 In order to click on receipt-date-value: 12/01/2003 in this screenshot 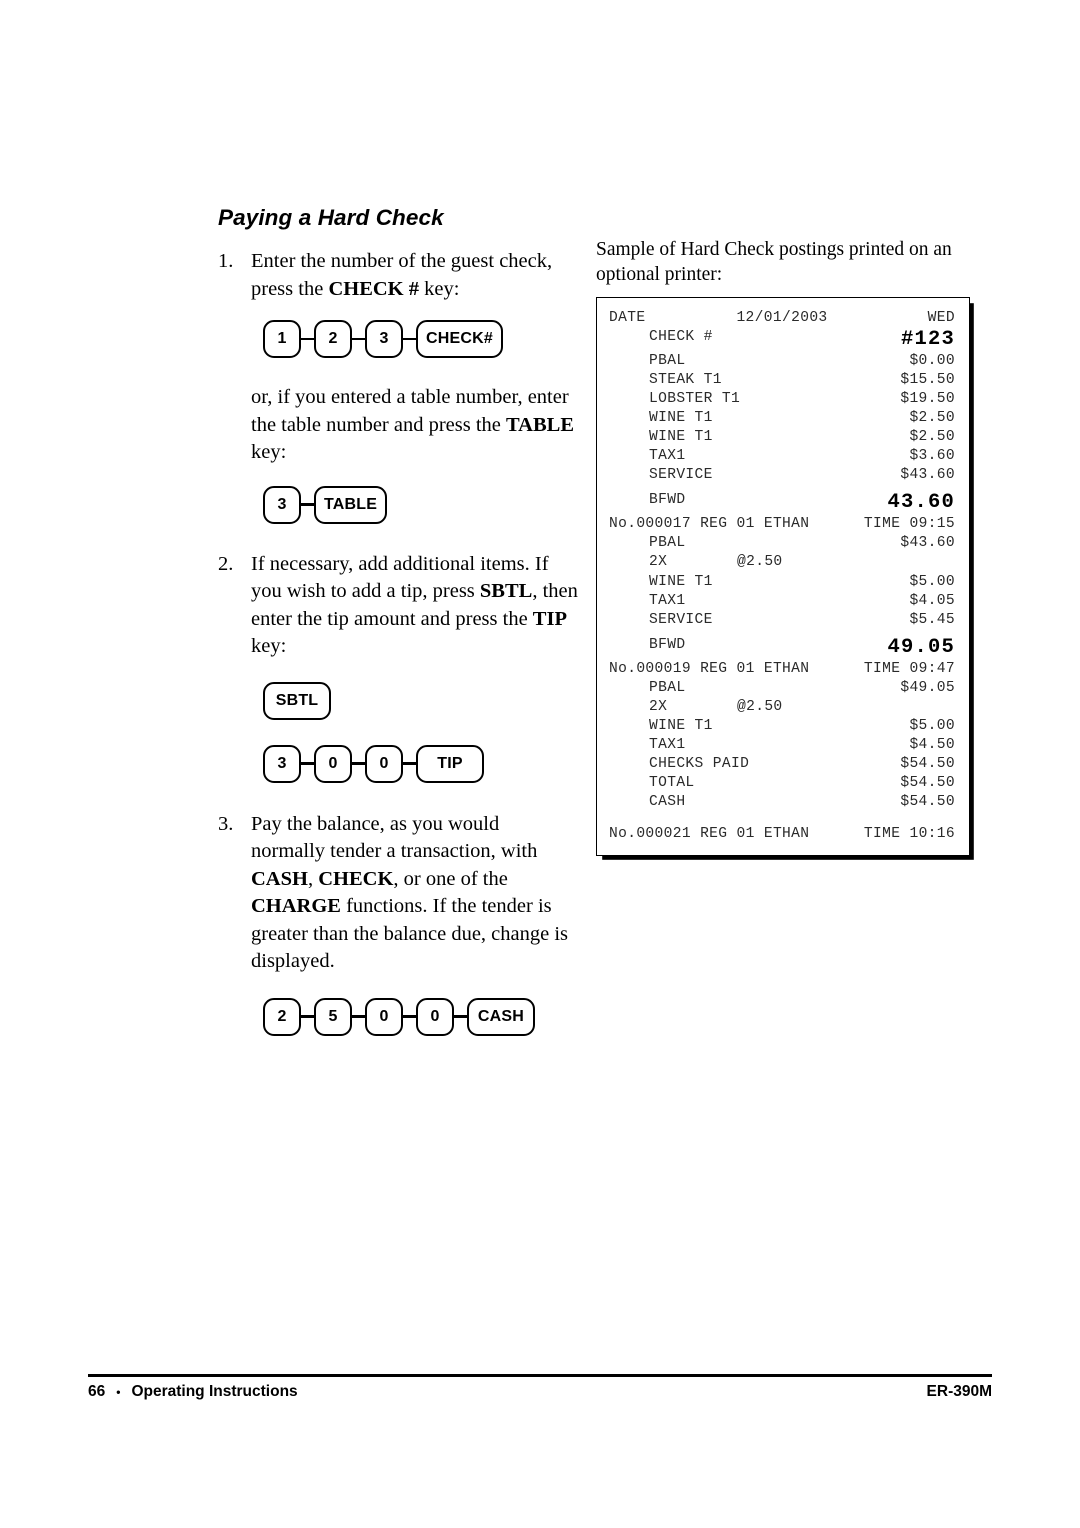, I will do `click(782, 318)`.